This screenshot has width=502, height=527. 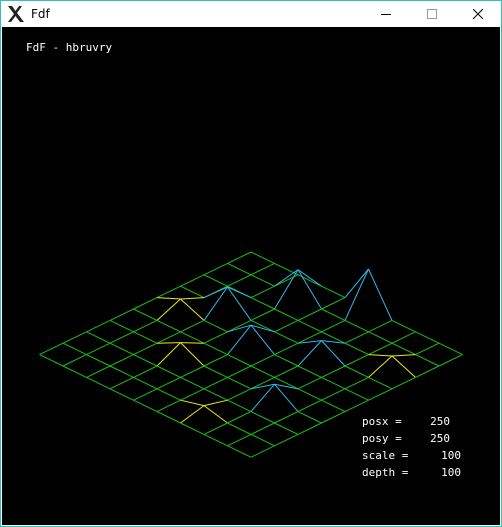 What do you see at coordinates (451, 455) in the screenshot?
I see `hud-scale-value: 100` at bounding box center [451, 455].